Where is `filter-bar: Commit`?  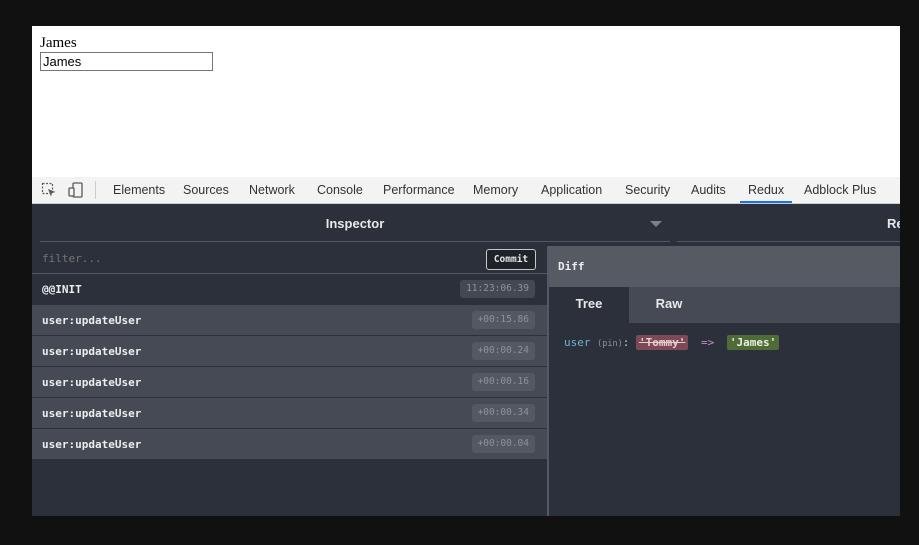
filter-bar: Commit is located at coordinates (289, 260).